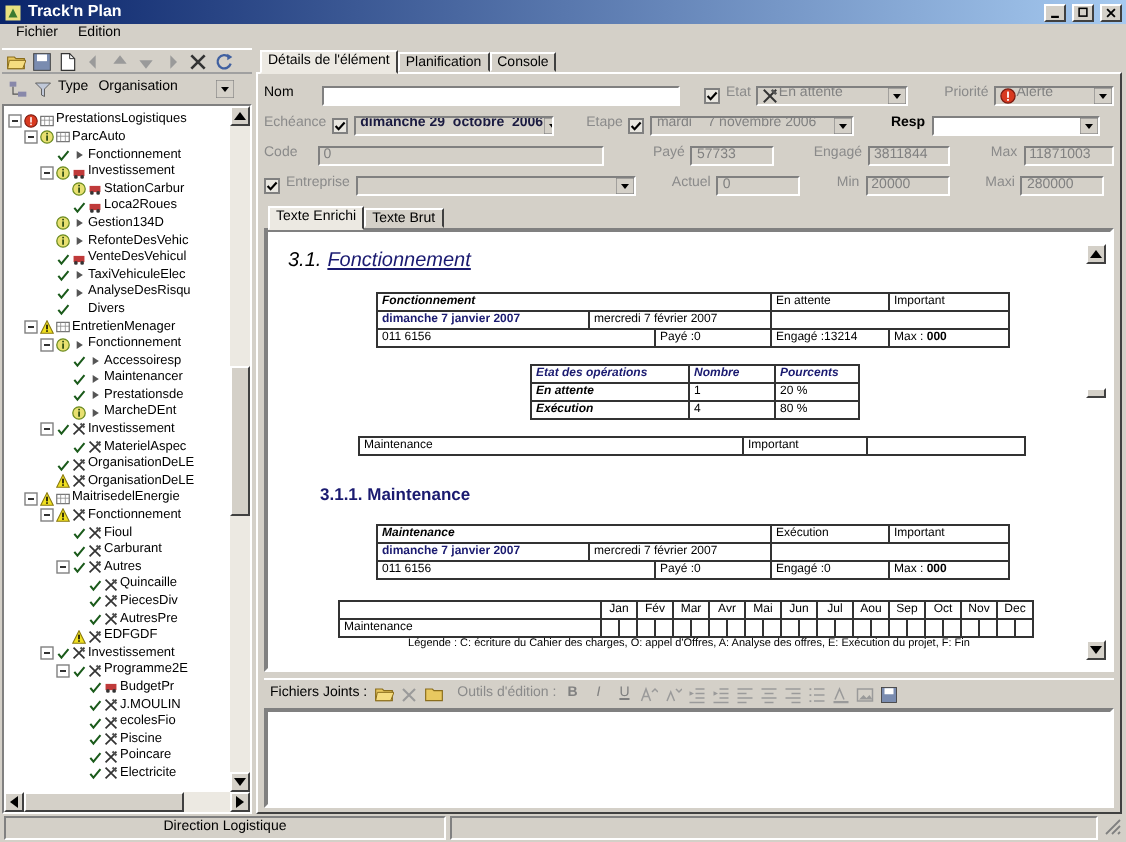 The image size is (1126, 842). What do you see at coordinates (43, 89) in the screenshot?
I see `filter-icon` at bounding box center [43, 89].